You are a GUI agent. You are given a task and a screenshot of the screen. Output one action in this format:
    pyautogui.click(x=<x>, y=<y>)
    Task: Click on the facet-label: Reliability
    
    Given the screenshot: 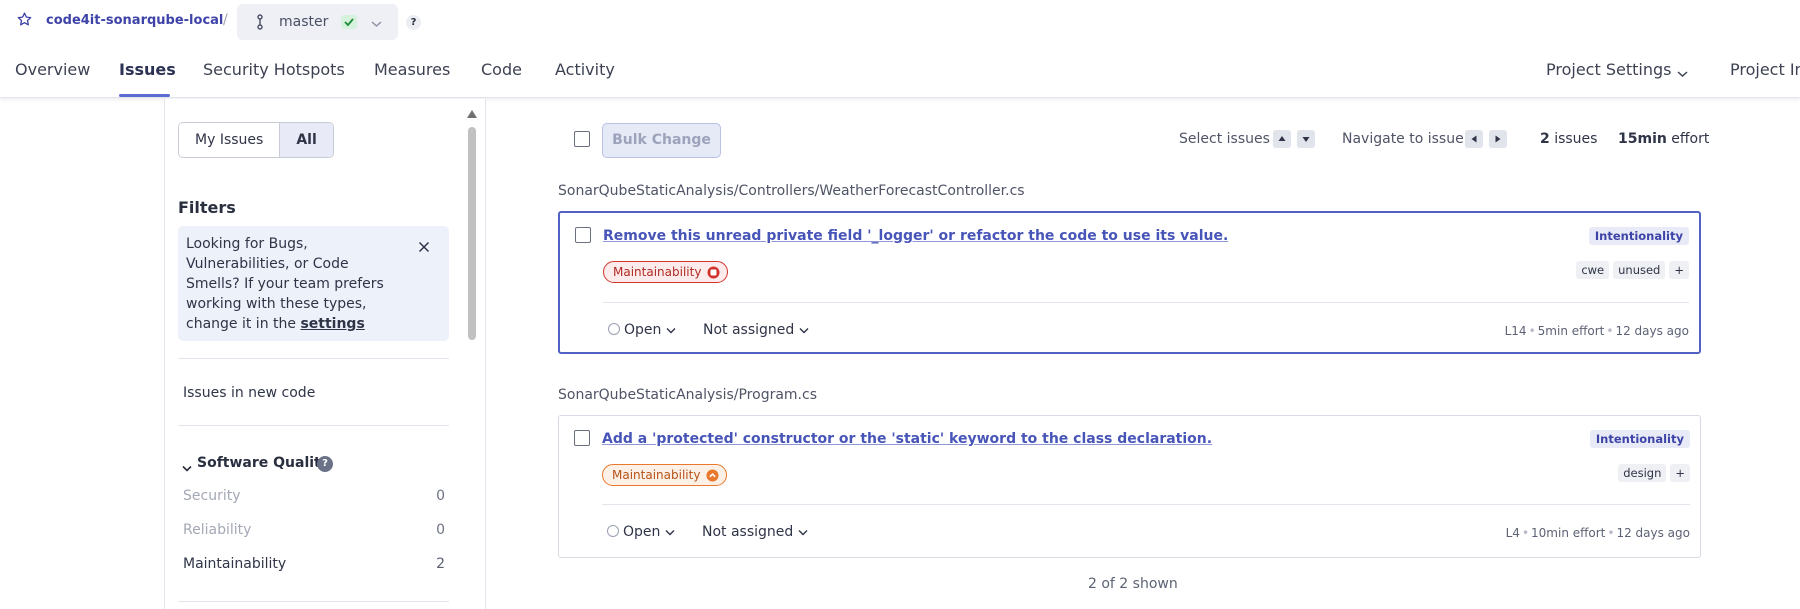 What is the action you would take?
    pyautogui.click(x=217, y=530)
    